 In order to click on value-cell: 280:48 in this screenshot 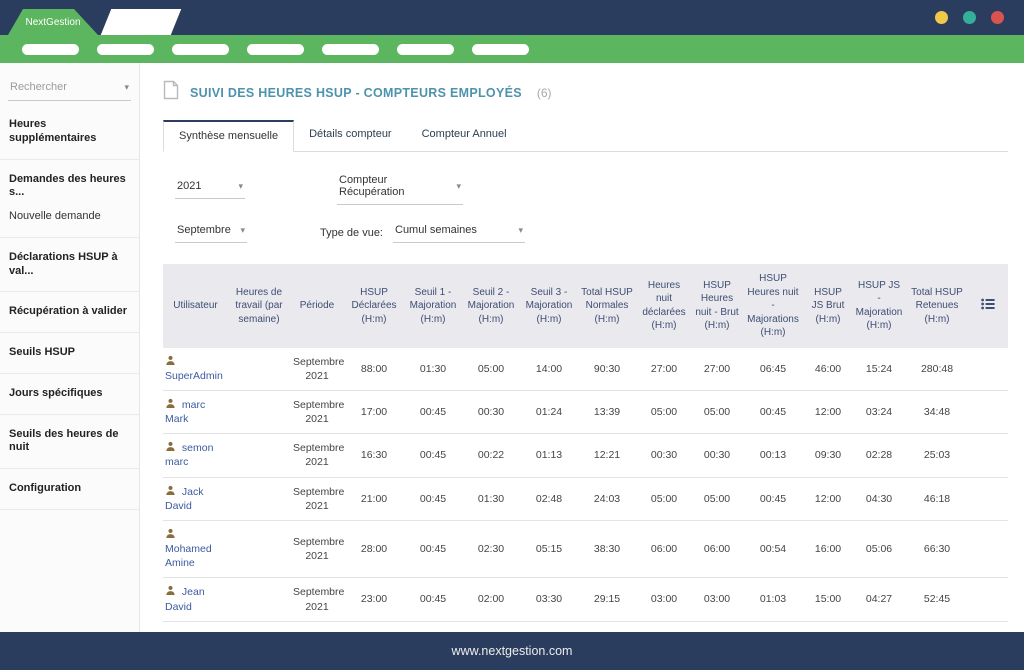, I will do `click(937, 369)`.